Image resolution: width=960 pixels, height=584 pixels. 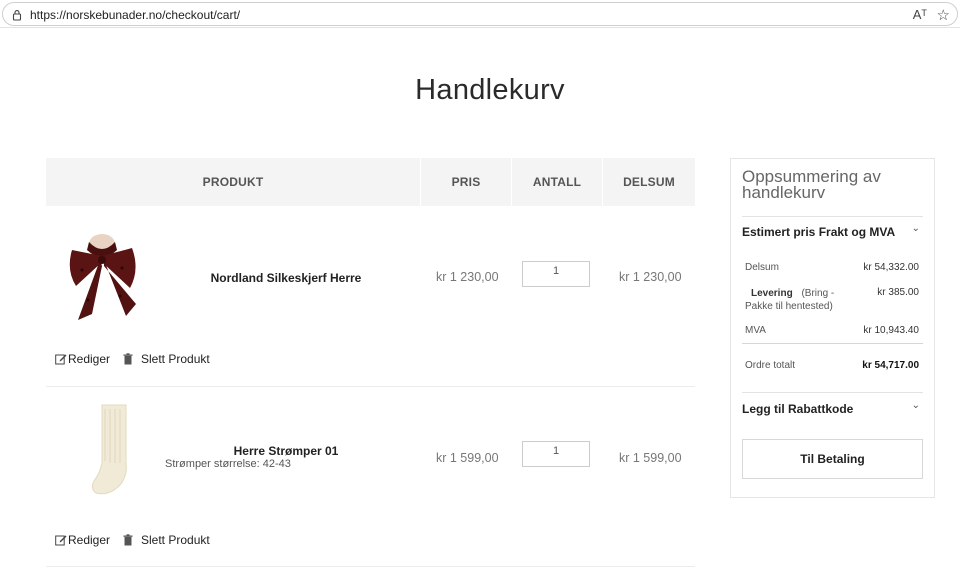 What do you see at coordinates (370, 182) in the screenshot?
I see `cart-table-header: PRODUKT PRIS ANTALL DELSUM` at bounding box center [370, 182].